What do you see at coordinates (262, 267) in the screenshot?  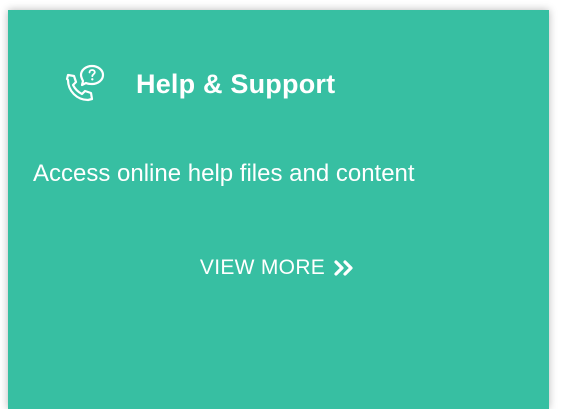 I see `view-more-label: VIEW MORE` at bounding box center [262, 267].